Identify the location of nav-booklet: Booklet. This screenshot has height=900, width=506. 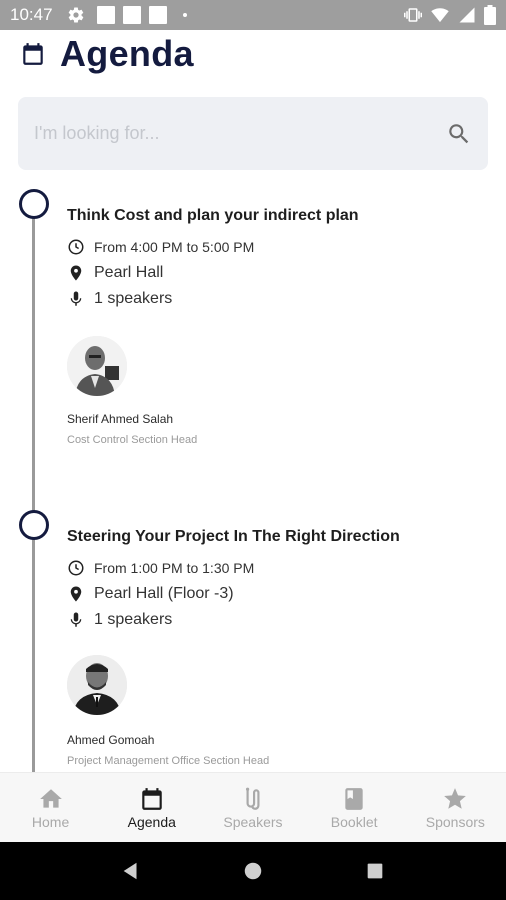
(354, 808).